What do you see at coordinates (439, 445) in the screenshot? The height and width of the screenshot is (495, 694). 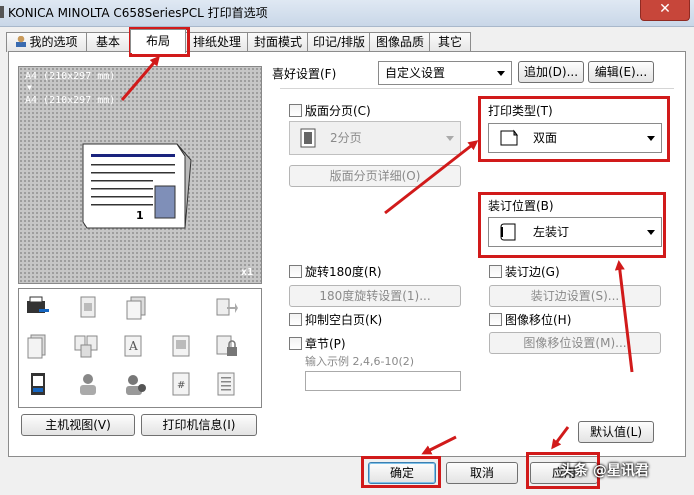 I see `arrow-to-ok` at bounding box center [439, 445].